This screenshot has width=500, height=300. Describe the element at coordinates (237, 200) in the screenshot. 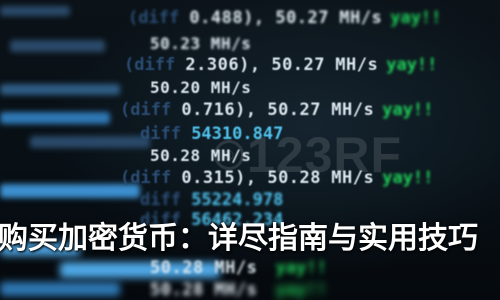

I see `line-value: 55224.978` at that location.